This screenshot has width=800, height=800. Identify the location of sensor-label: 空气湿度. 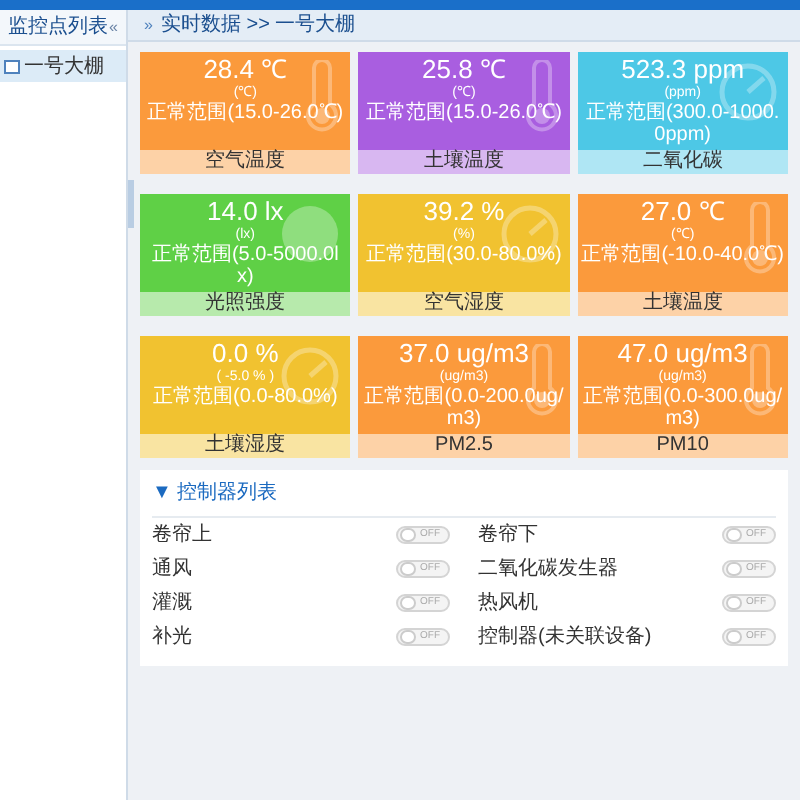
(464, 304).